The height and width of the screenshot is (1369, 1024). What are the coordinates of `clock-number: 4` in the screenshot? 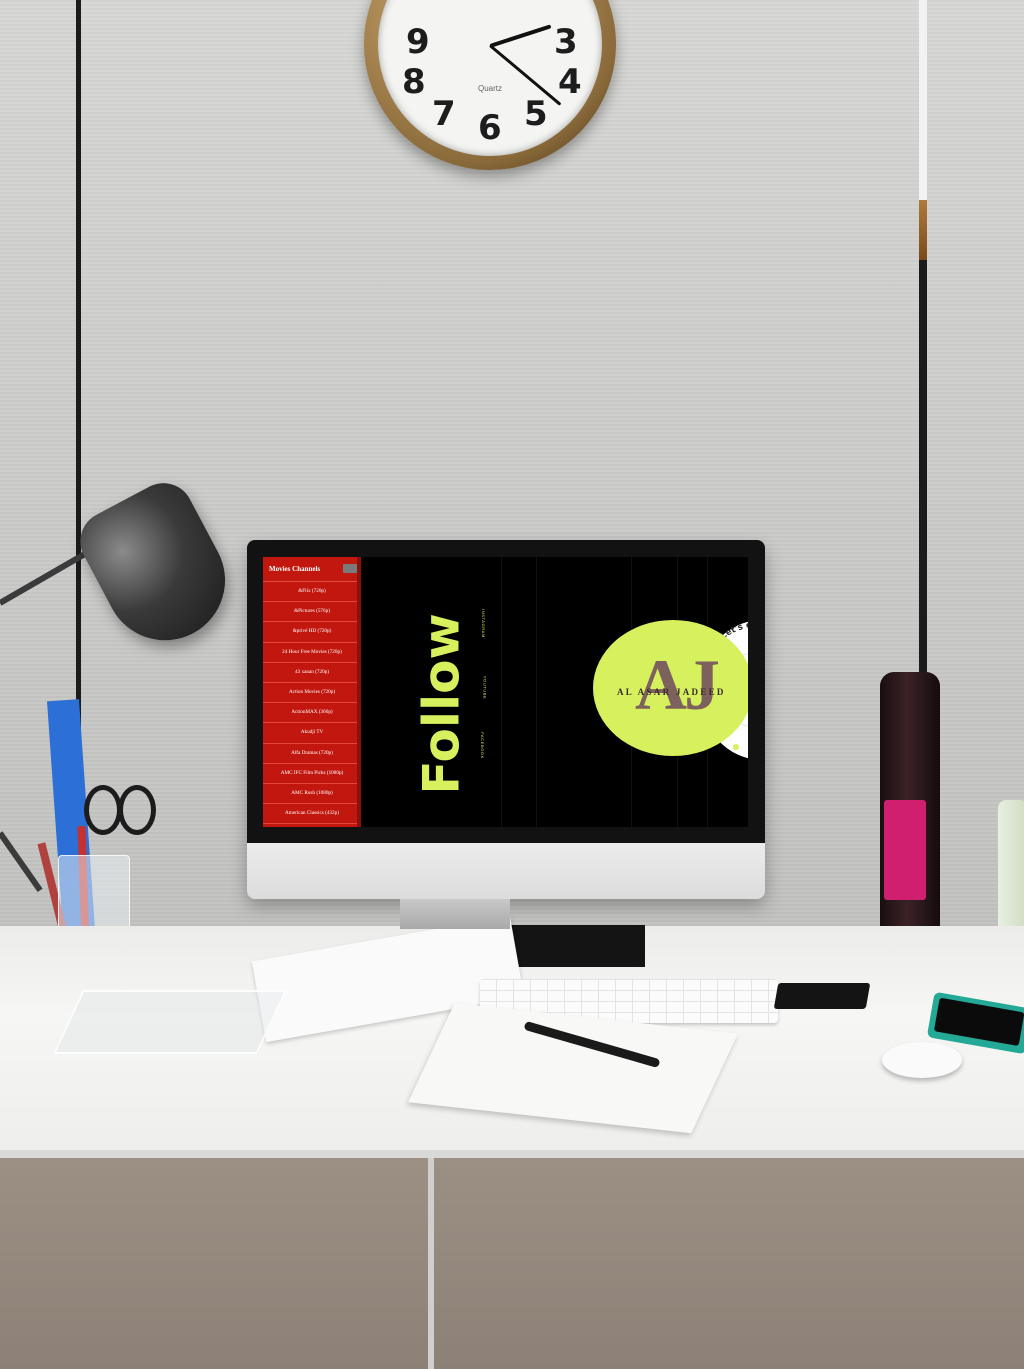 It's located at (570, 82).